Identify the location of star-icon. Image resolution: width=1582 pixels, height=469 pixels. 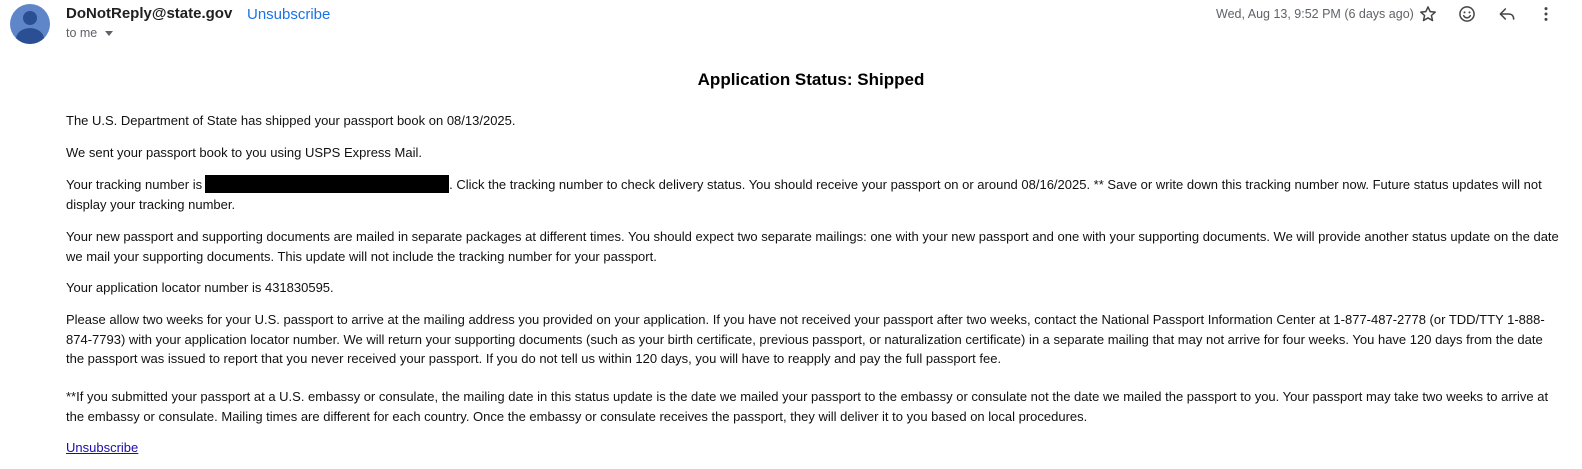
(1428, 14).